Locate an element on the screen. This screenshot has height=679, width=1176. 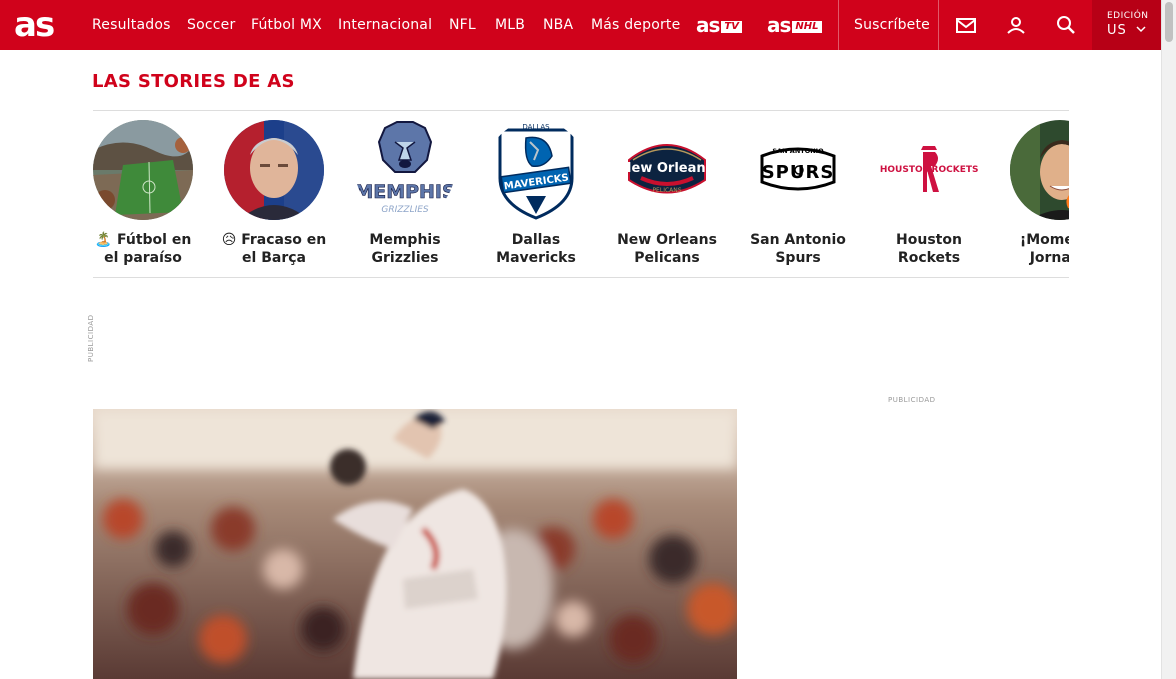
subscribe-link: Suscríbete is located at coordinates (892, 25).